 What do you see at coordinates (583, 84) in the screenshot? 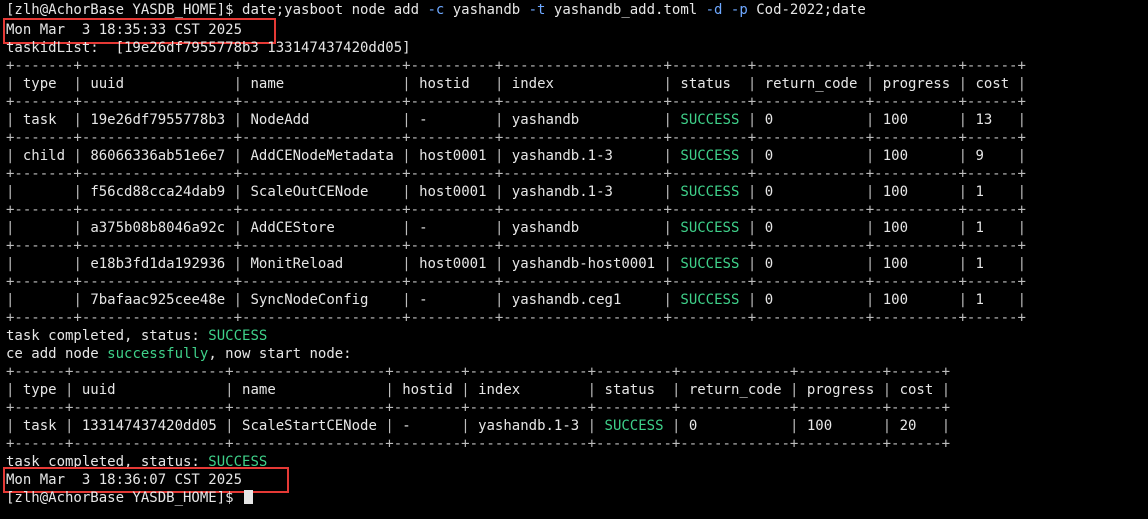
I see `header-index: index` at bounding box center [583, 84].